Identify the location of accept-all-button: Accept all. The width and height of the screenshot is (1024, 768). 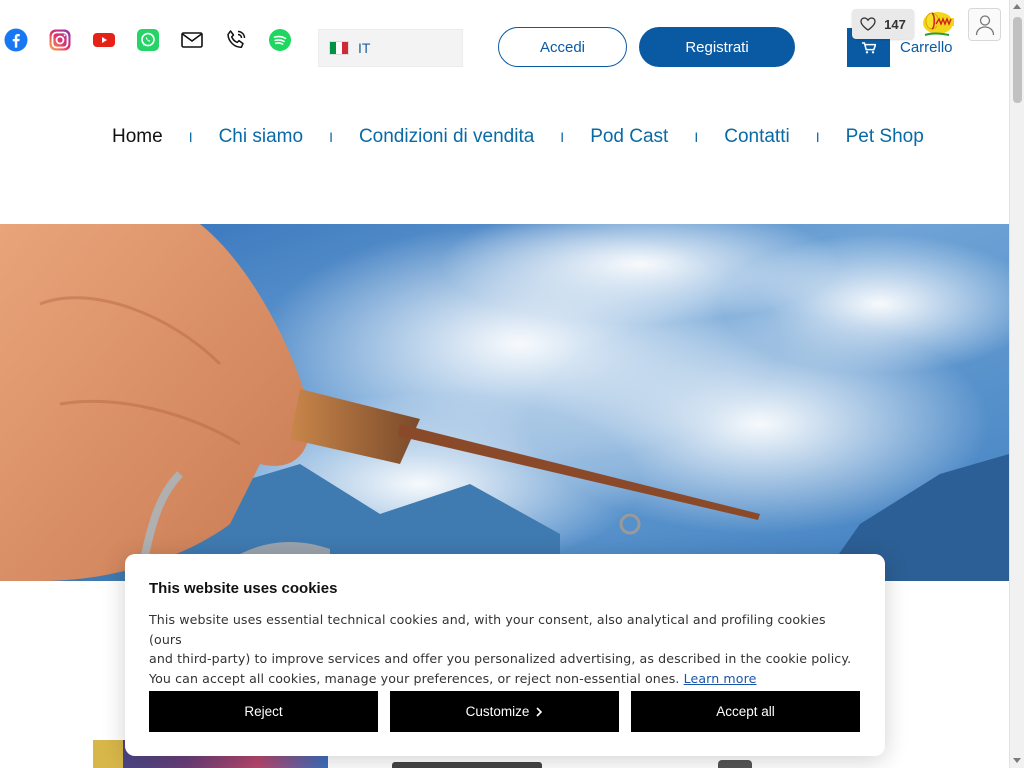
(745, 711).